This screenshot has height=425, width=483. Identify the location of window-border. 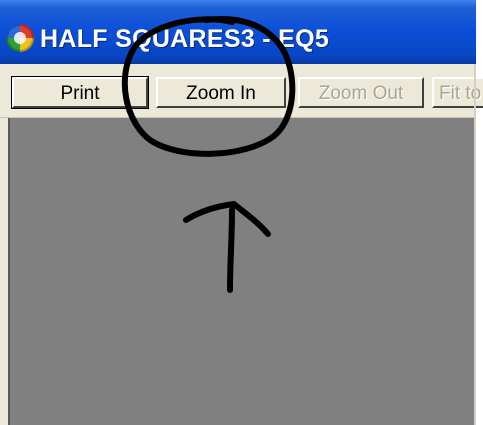
(475, 244).